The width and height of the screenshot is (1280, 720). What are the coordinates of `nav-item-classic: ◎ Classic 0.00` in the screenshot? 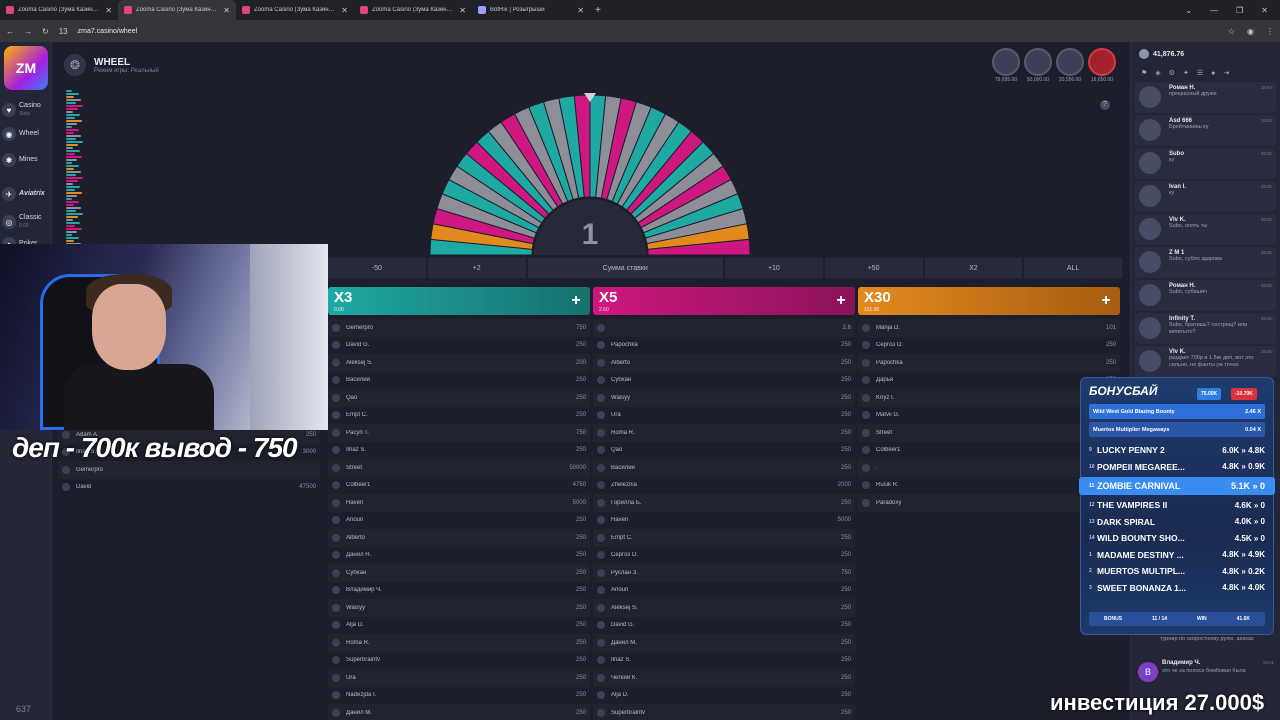 It's located at (26, 222).